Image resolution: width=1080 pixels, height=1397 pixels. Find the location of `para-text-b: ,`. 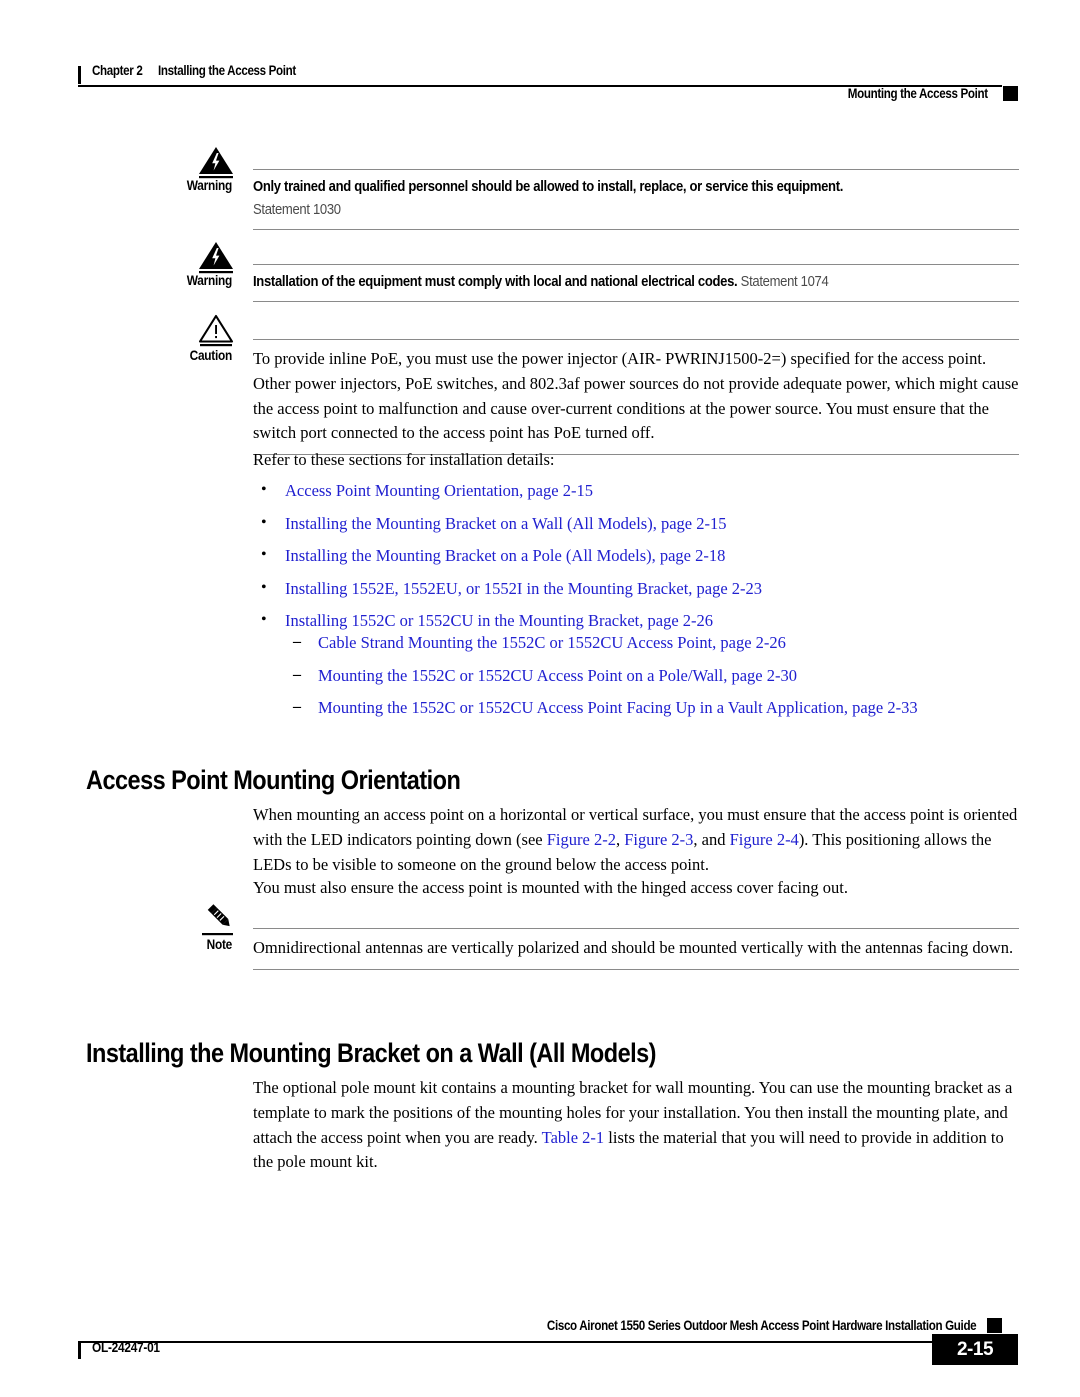

para-text-b: , is located at coordinates (620, 839).